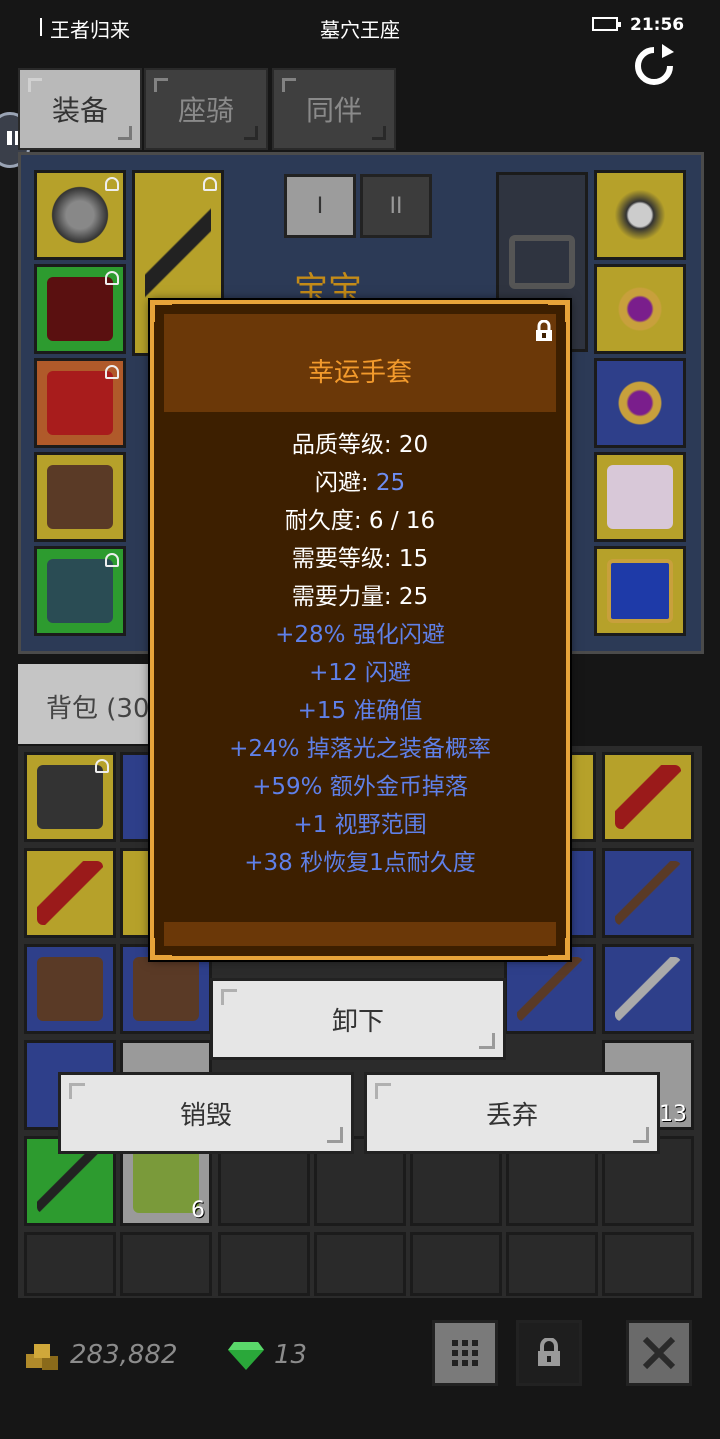 This screenshot has width=720, height=1439. Describe the element at coordinates (358, 1019) in the screenshot. I see `unequip-button: 卸下` at that location.